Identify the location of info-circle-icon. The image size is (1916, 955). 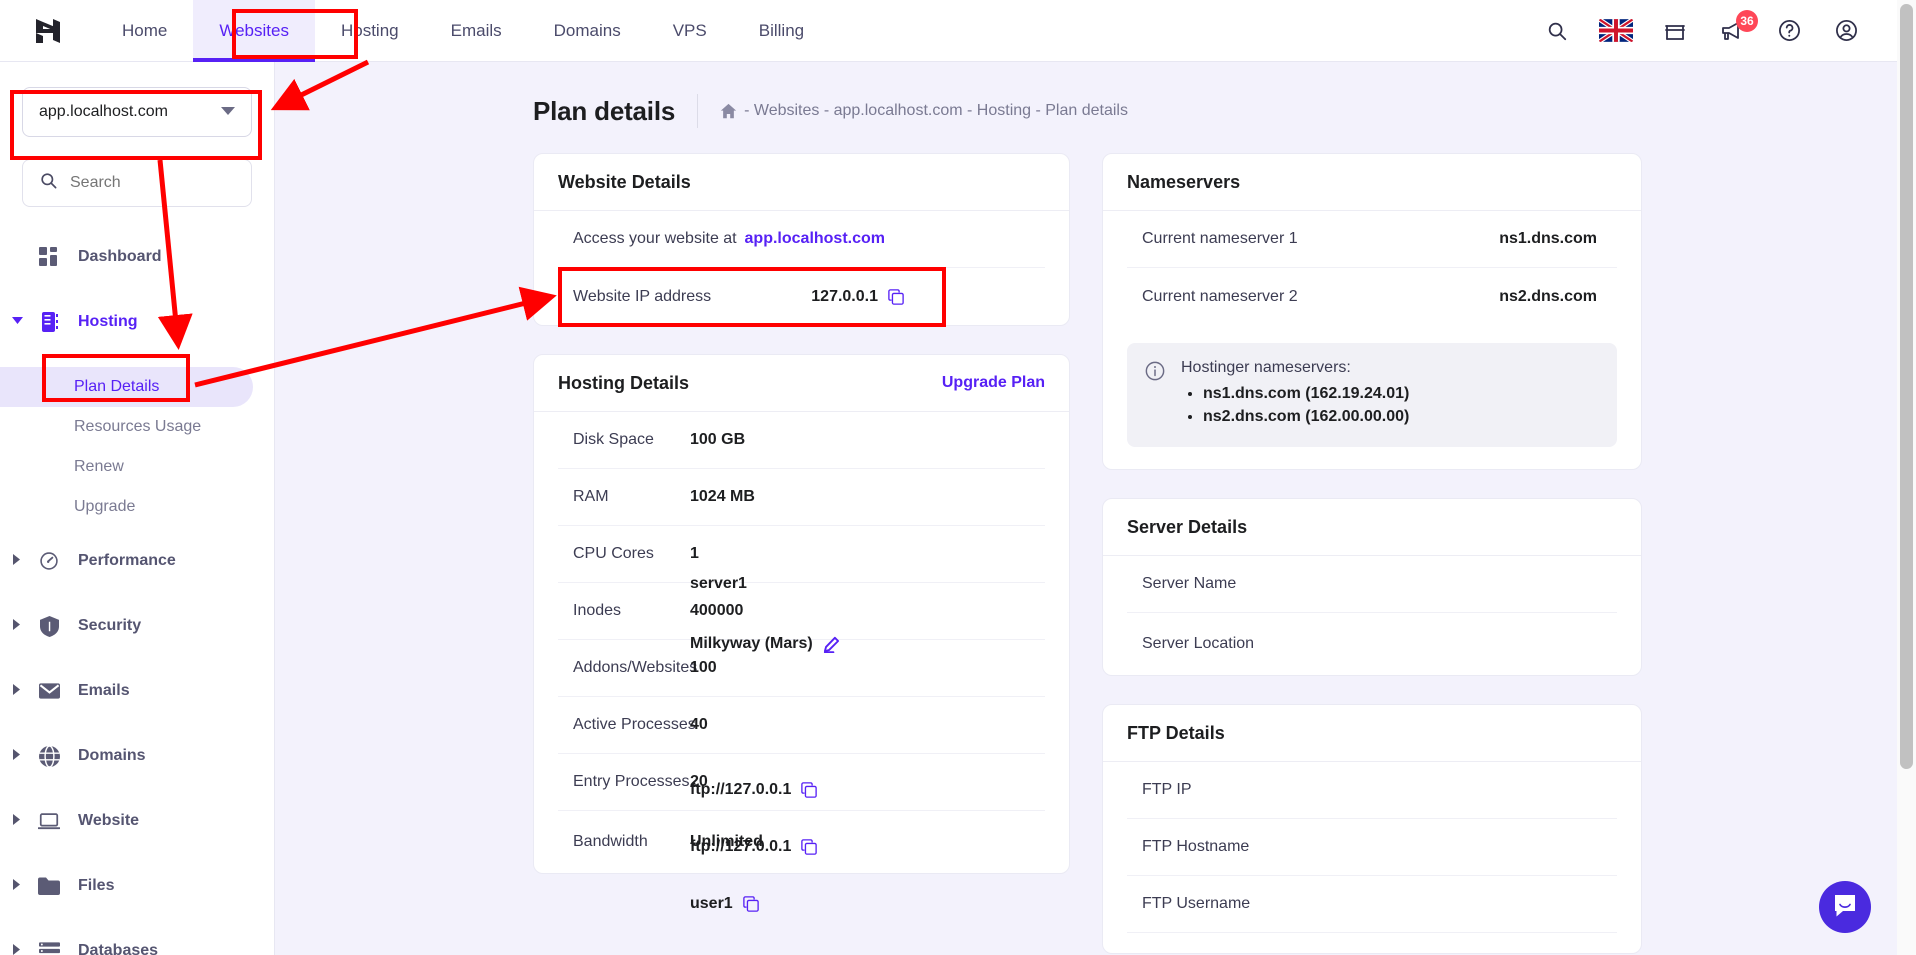
(1156, 396).